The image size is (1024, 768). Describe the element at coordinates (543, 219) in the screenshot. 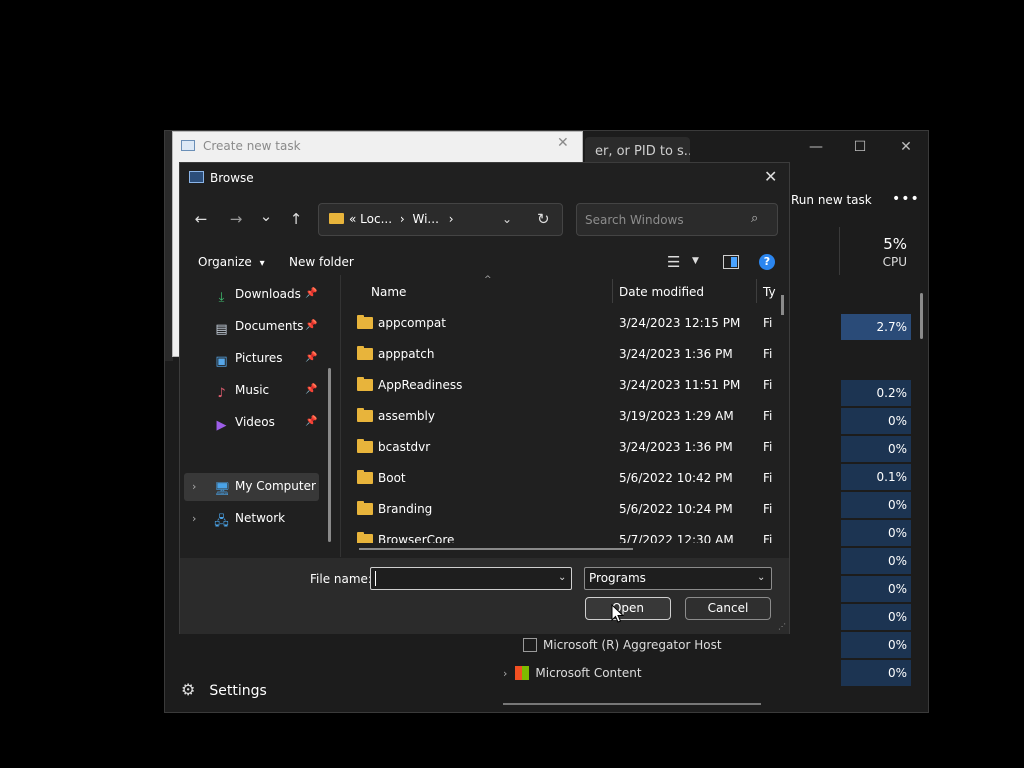

I see `refresh-icon: ↻` at that location.